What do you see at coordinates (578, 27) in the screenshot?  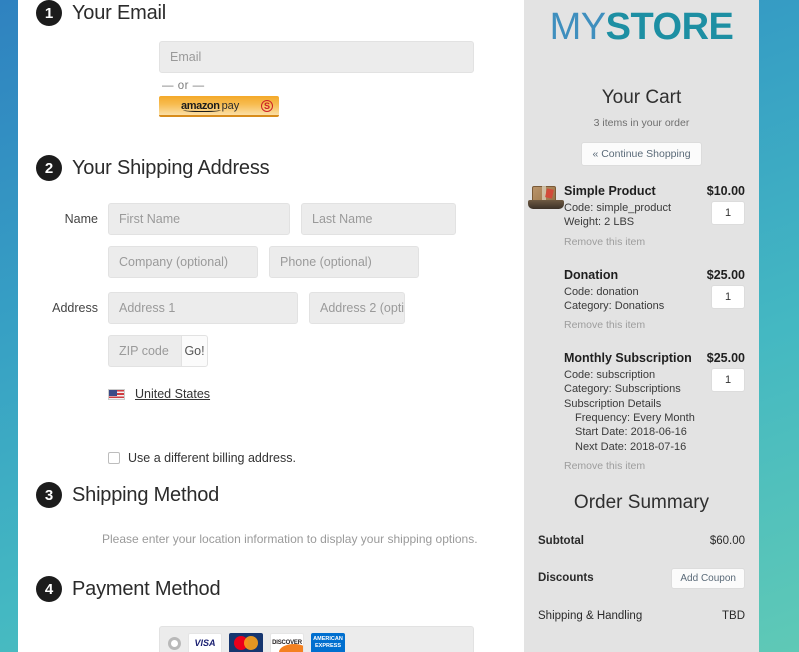 I see `logo-text-my: MY` at bounding box center [578, 27].